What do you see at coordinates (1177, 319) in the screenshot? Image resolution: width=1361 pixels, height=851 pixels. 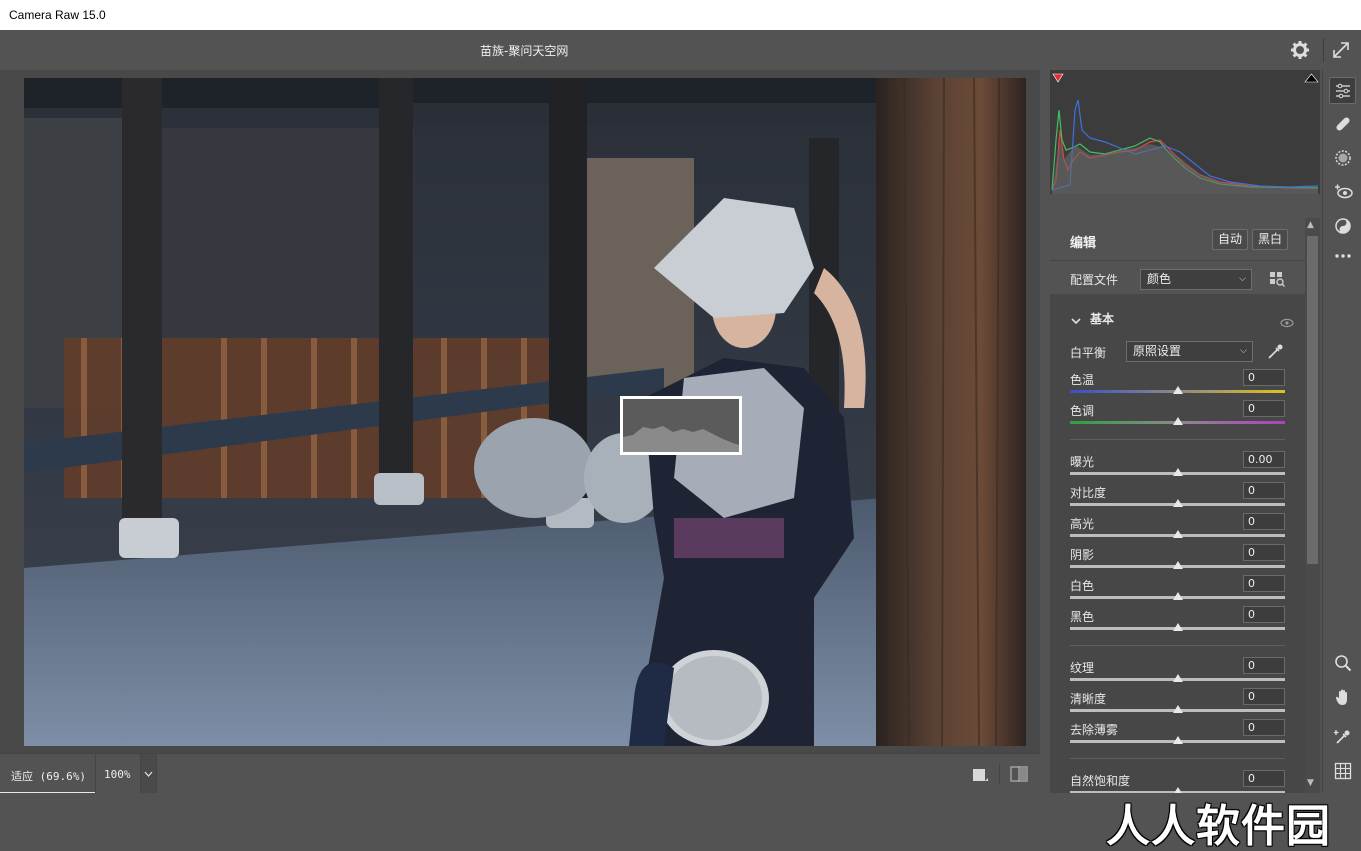 I see `basic-section-header: 基本` at bounding box center [1177, 319].